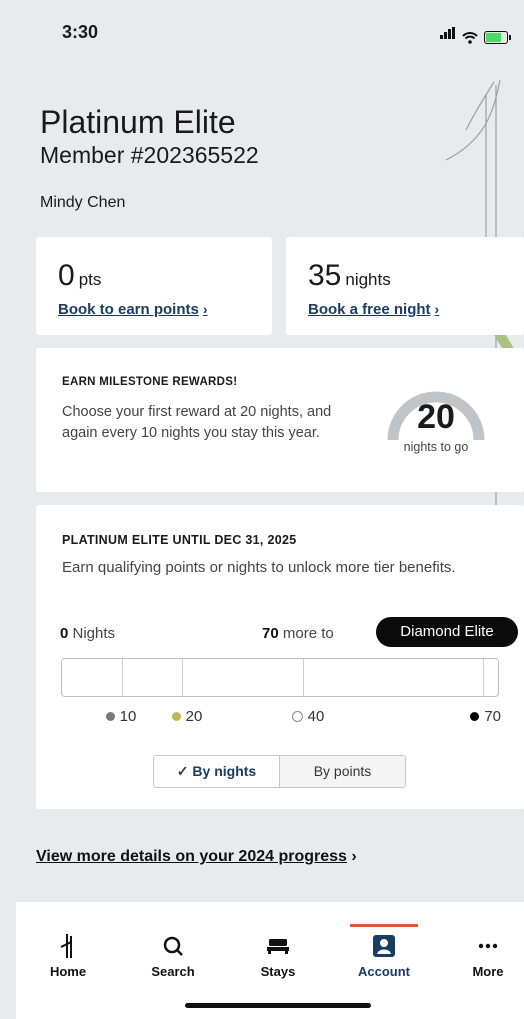  I want to click on book-free-night-label: Book a free night, so click(369, 309).